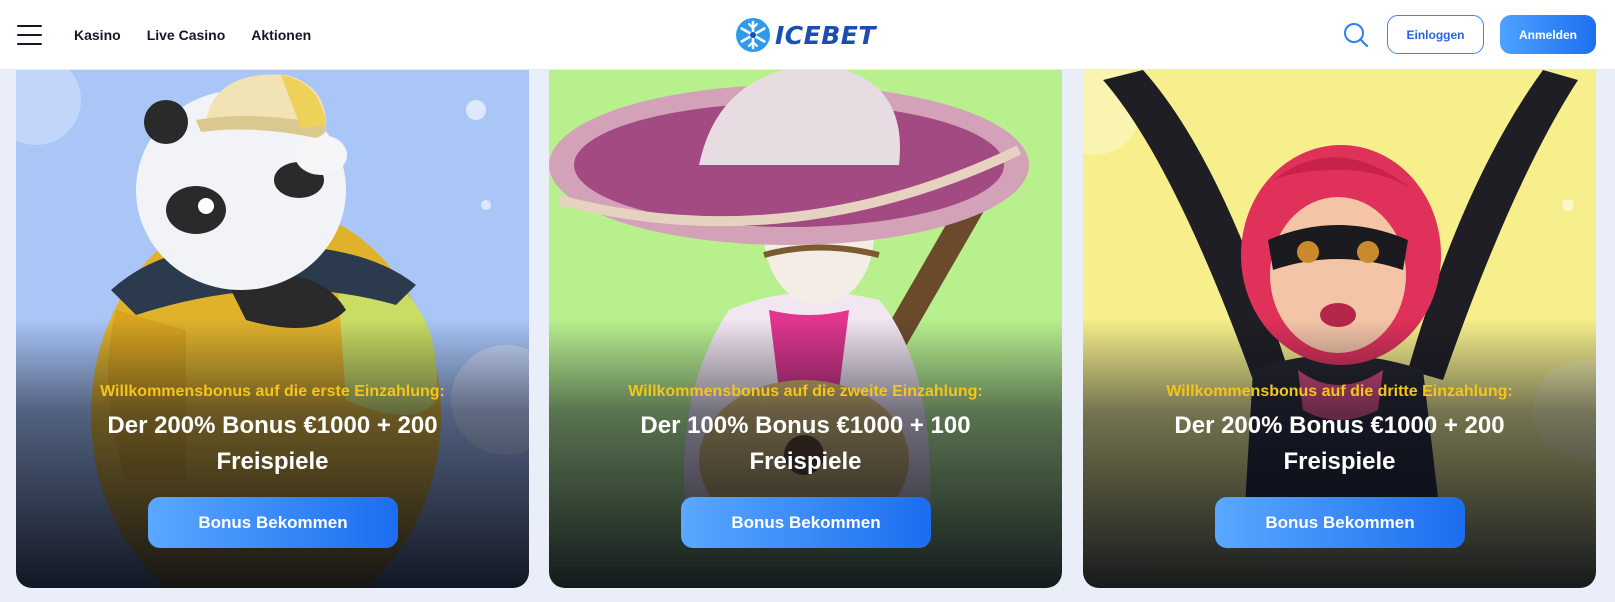 Image resolution: width=1615 pixels, height=602 pixels. I want to click on logo-text: ICEBET, so click(825, 35).